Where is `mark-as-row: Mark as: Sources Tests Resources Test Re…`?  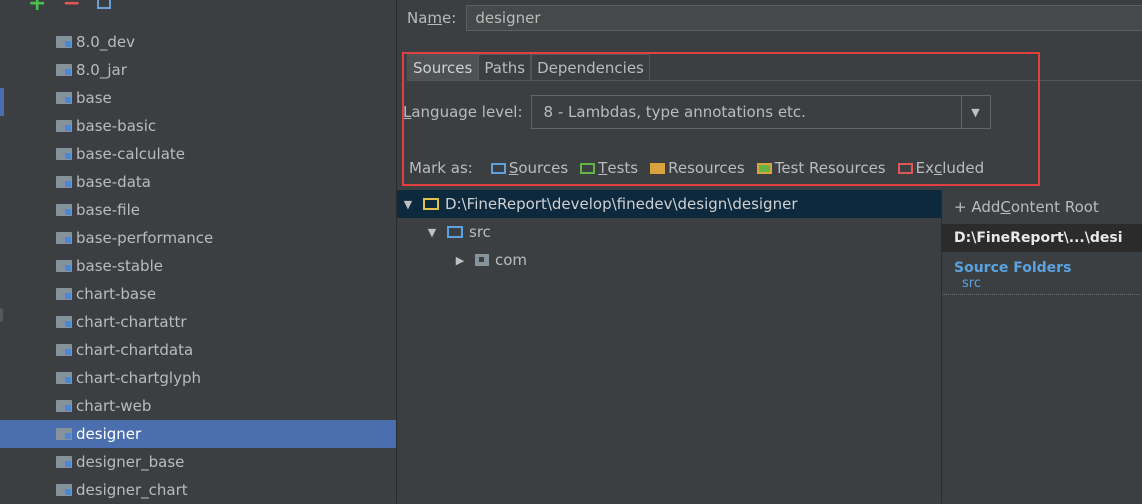
mark-as-row: Mark as: Sources Tests Resources Test Re… is located at coordinates (696, 168).